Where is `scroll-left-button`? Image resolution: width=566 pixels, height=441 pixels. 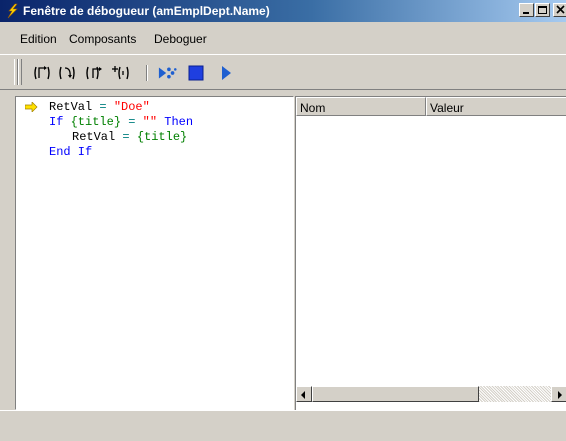 scroll-left-button is located at coordinates (304, 394).